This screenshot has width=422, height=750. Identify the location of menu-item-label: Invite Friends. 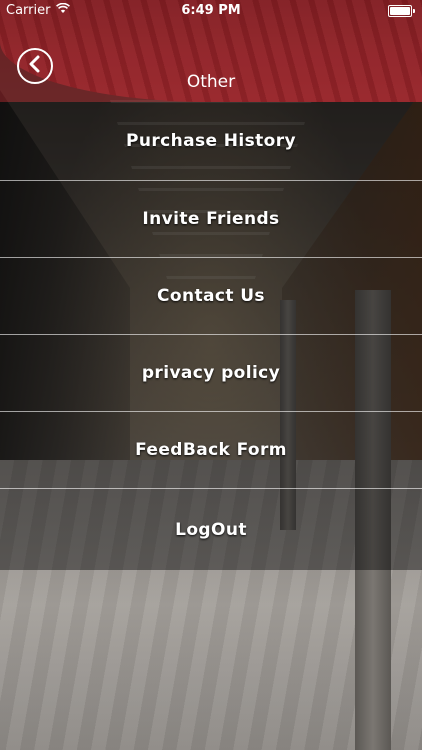
(211, 219).